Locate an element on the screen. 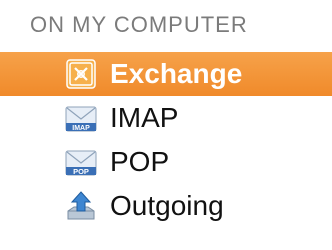 This screenshot has width=332, height=250. sidebar-item-label: IMAP is located at coordinates (144, 117).